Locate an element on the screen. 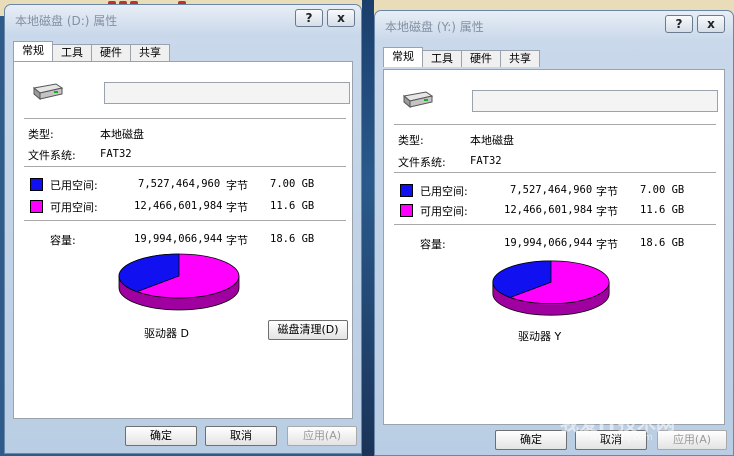 This screenshot has width=734, height=456. drive-label: 驱动器 D is located at coordinates (166, 333).